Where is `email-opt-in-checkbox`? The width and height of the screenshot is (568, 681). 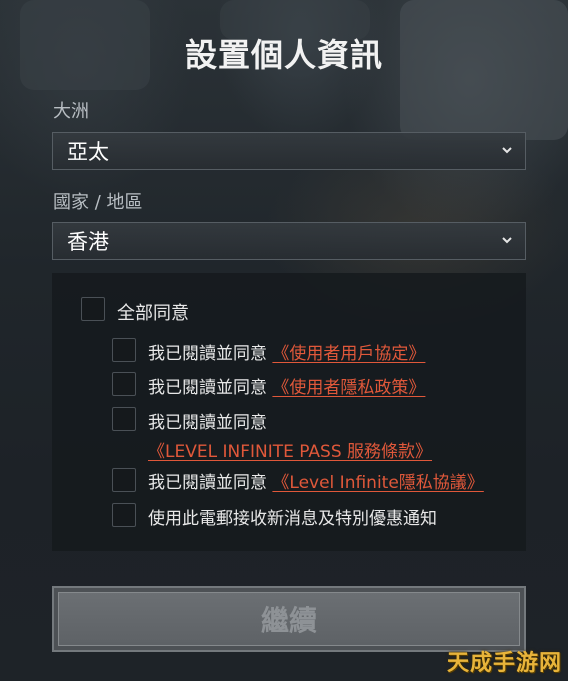
email-opt-in-checkbox is located at coordinates (124, 515).